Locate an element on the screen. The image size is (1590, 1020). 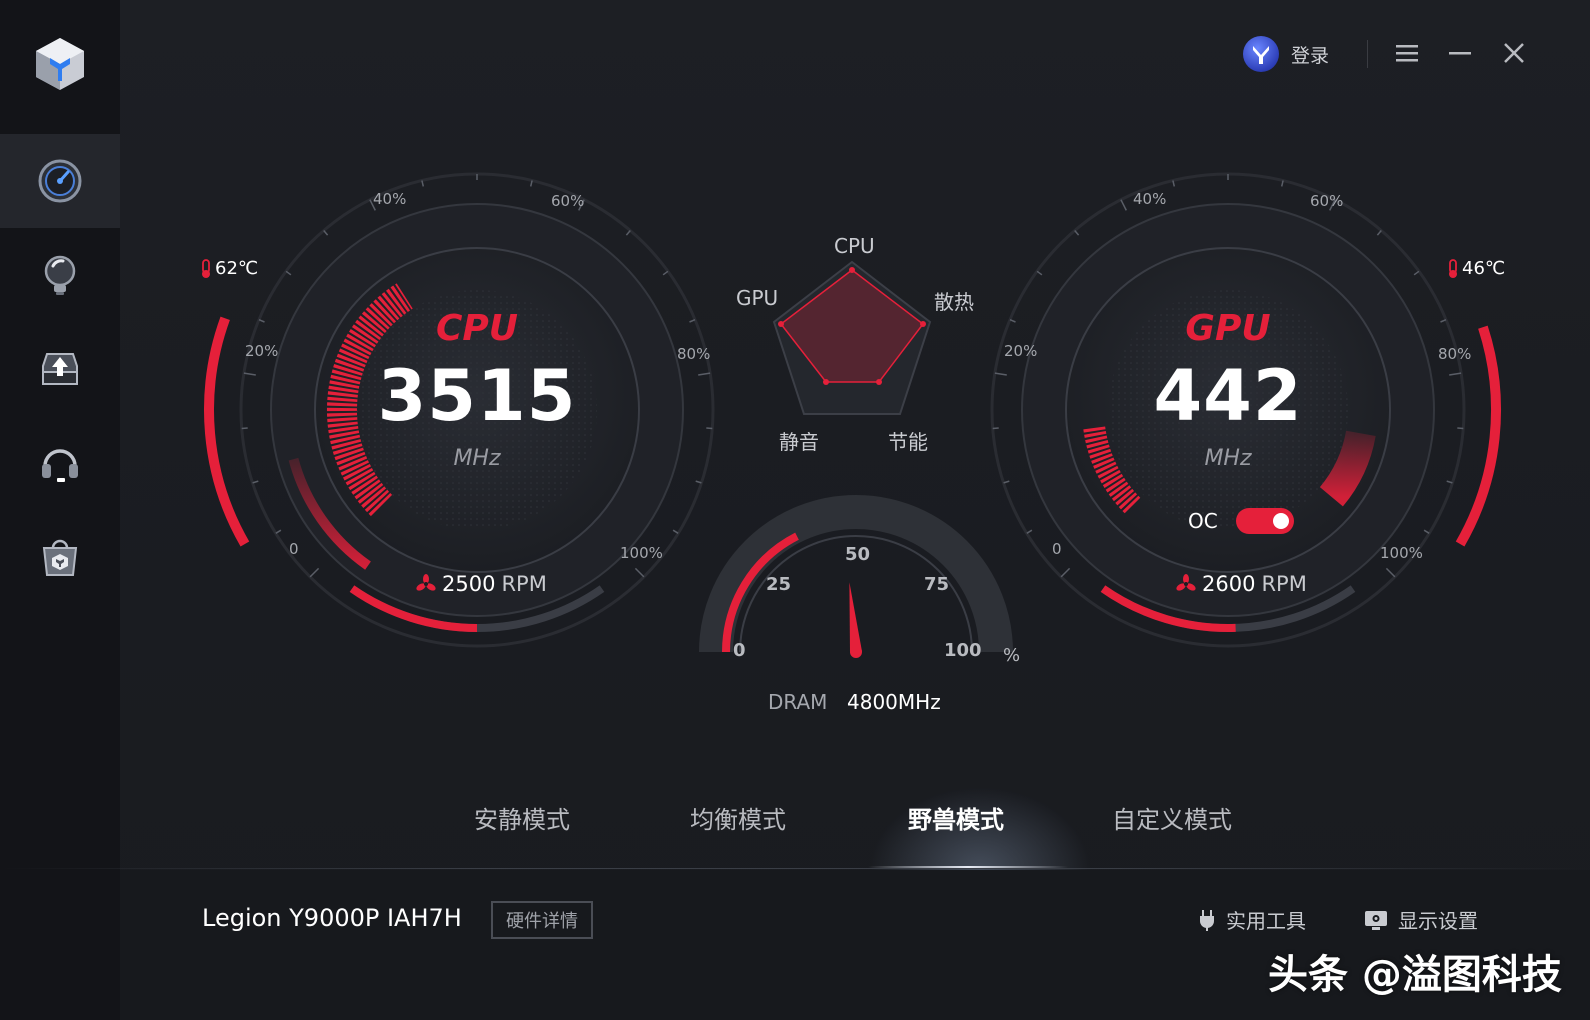
gpu-fan-unit: RPM is located at coordinates (1284, 584).